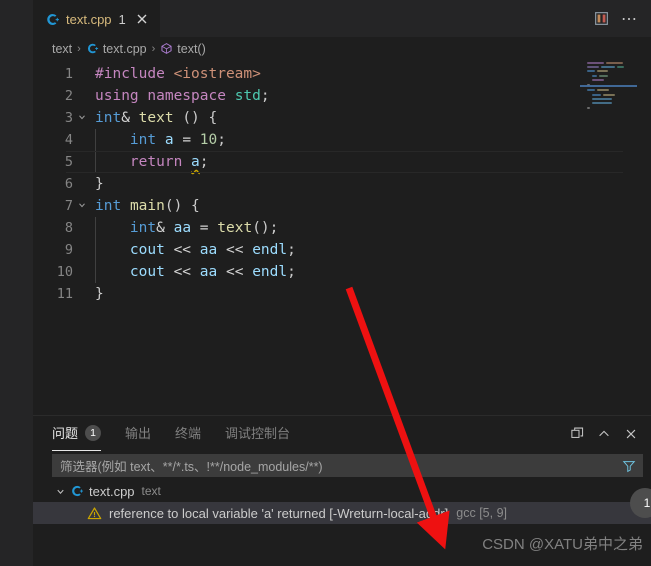 The width and height of the screenshot is (651, 566). What do you see at coordinates (177, 140) in the screenshot?
I see `code-text: int a = 10;` at bounding box center [177, 140].